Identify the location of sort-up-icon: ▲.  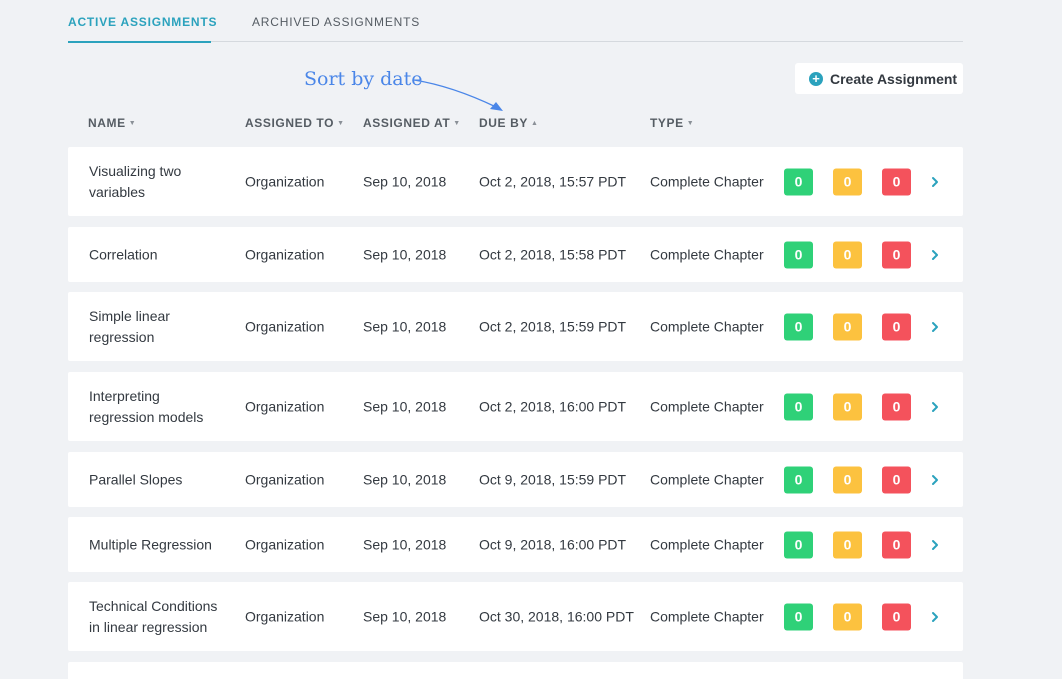
(534, 123).